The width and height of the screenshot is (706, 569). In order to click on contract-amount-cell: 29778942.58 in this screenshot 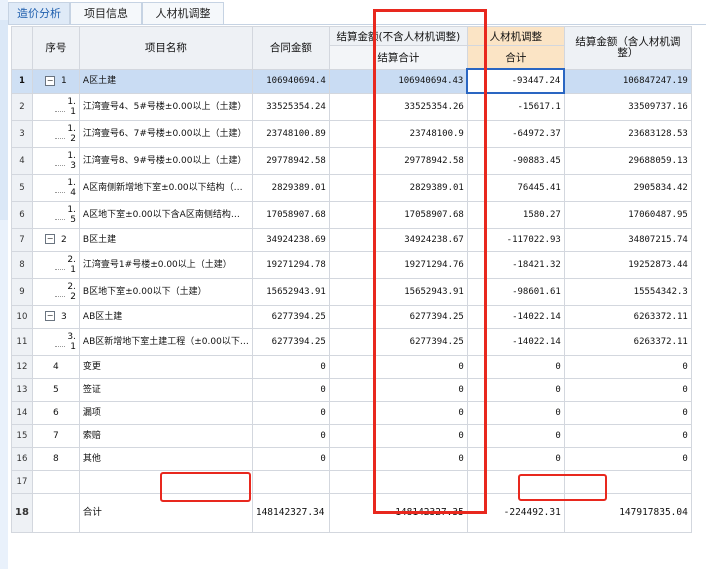, I will do `click(290, 160)`.